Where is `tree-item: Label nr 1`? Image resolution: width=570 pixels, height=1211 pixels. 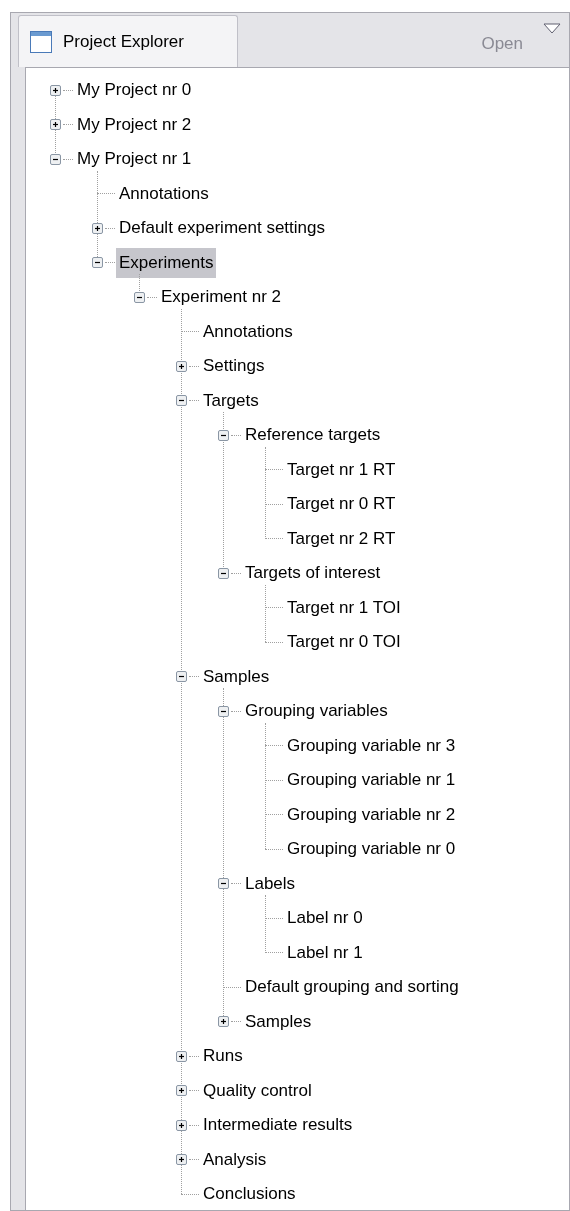 tree-item: Label nr 1 is located at coordinates (325, 952).